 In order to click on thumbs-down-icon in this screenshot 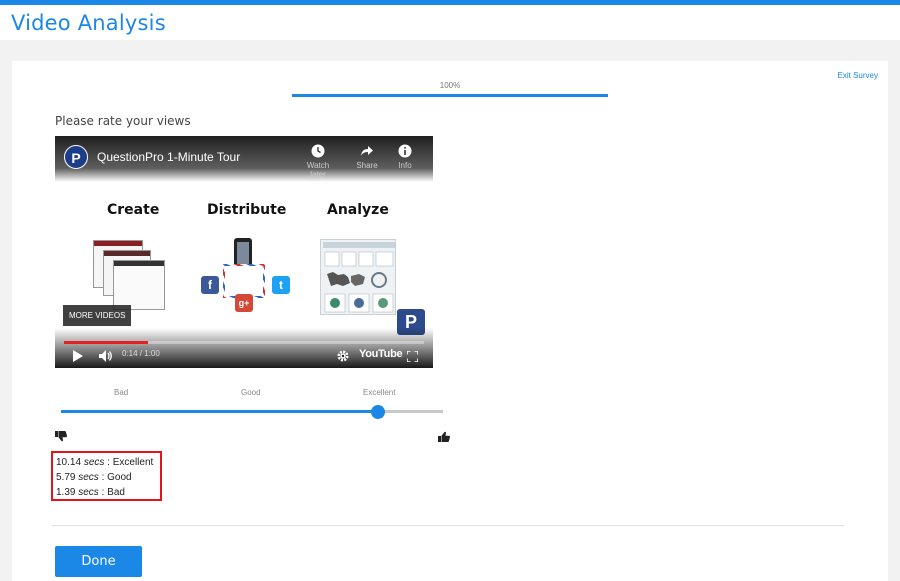, I will do `click(61, 438)`.